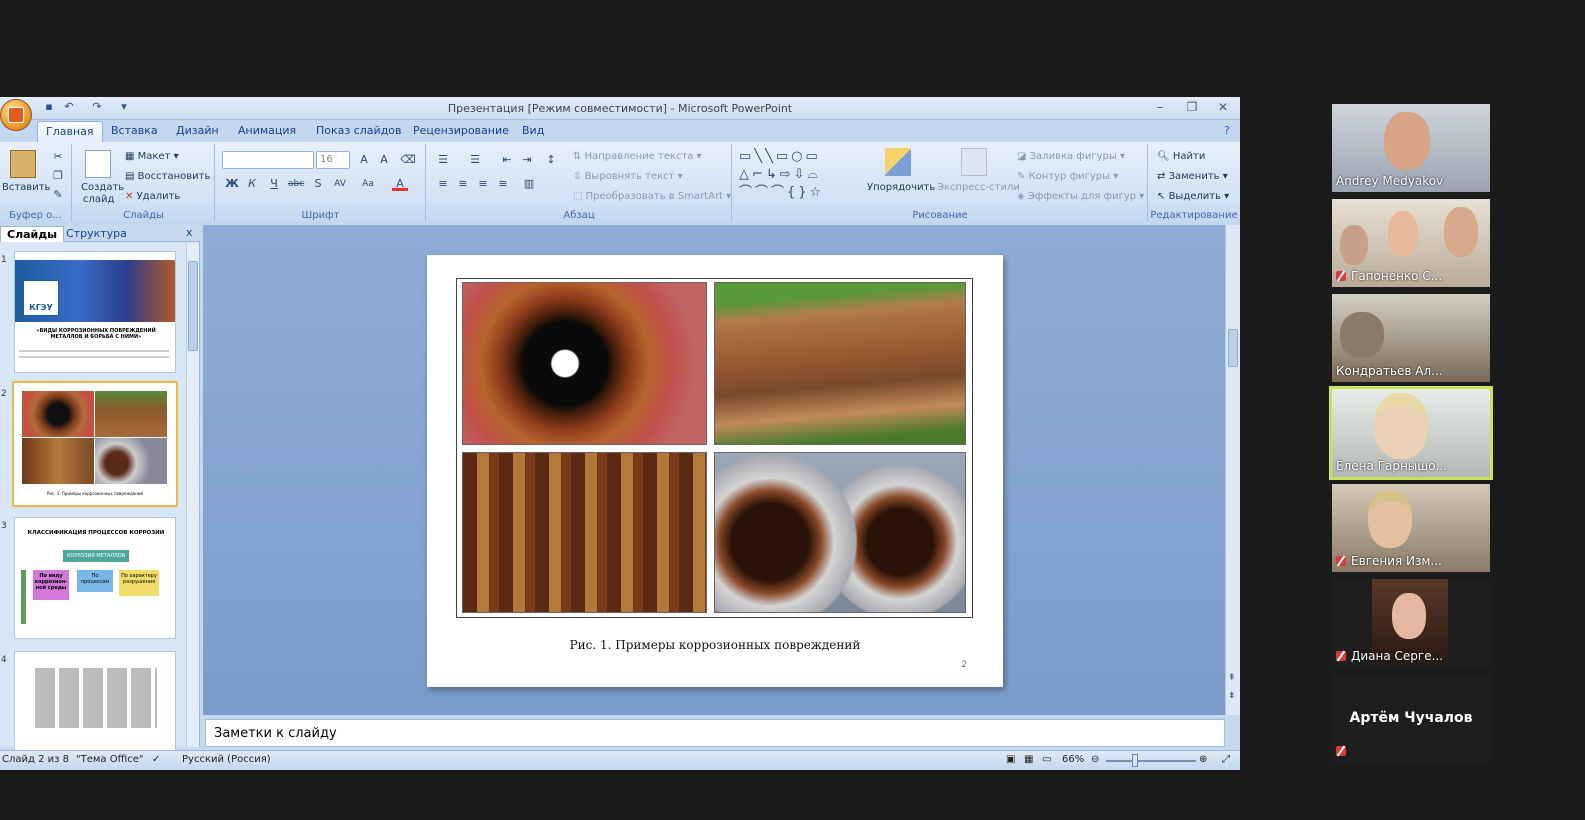  Describe the element at coordinates (97, 107) in the screenshot. I see `redo-icon: ↷` at that location.